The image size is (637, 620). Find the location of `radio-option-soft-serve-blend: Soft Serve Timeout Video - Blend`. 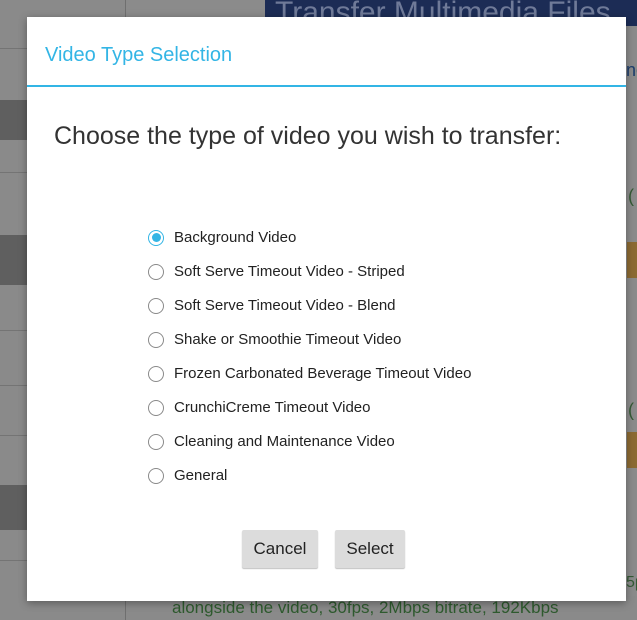

radio-option-soft-serve-blend: Soft Serve Timeout Video - Blend is located at coordinates (272, 305).